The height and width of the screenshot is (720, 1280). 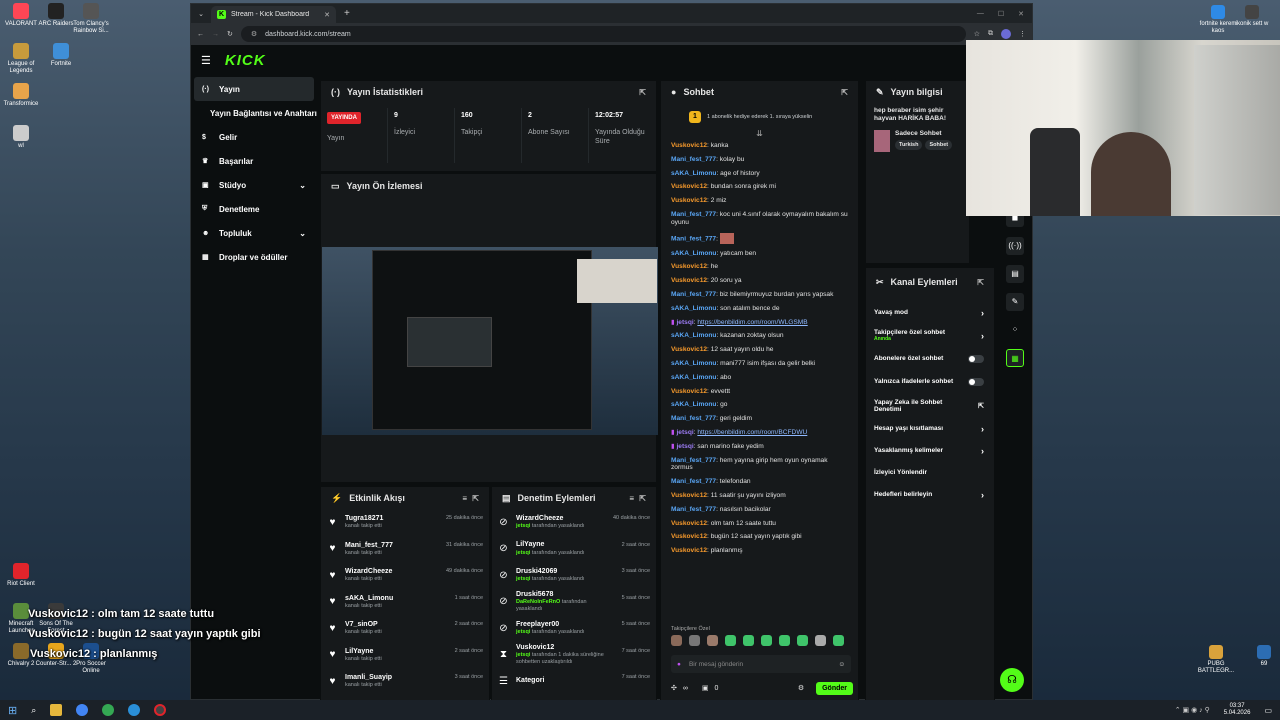 What do you see at coordinates (550, 625) in the screenshot?
I see `moderation-target: Freeplayer00` at bounding box center [550, 625].